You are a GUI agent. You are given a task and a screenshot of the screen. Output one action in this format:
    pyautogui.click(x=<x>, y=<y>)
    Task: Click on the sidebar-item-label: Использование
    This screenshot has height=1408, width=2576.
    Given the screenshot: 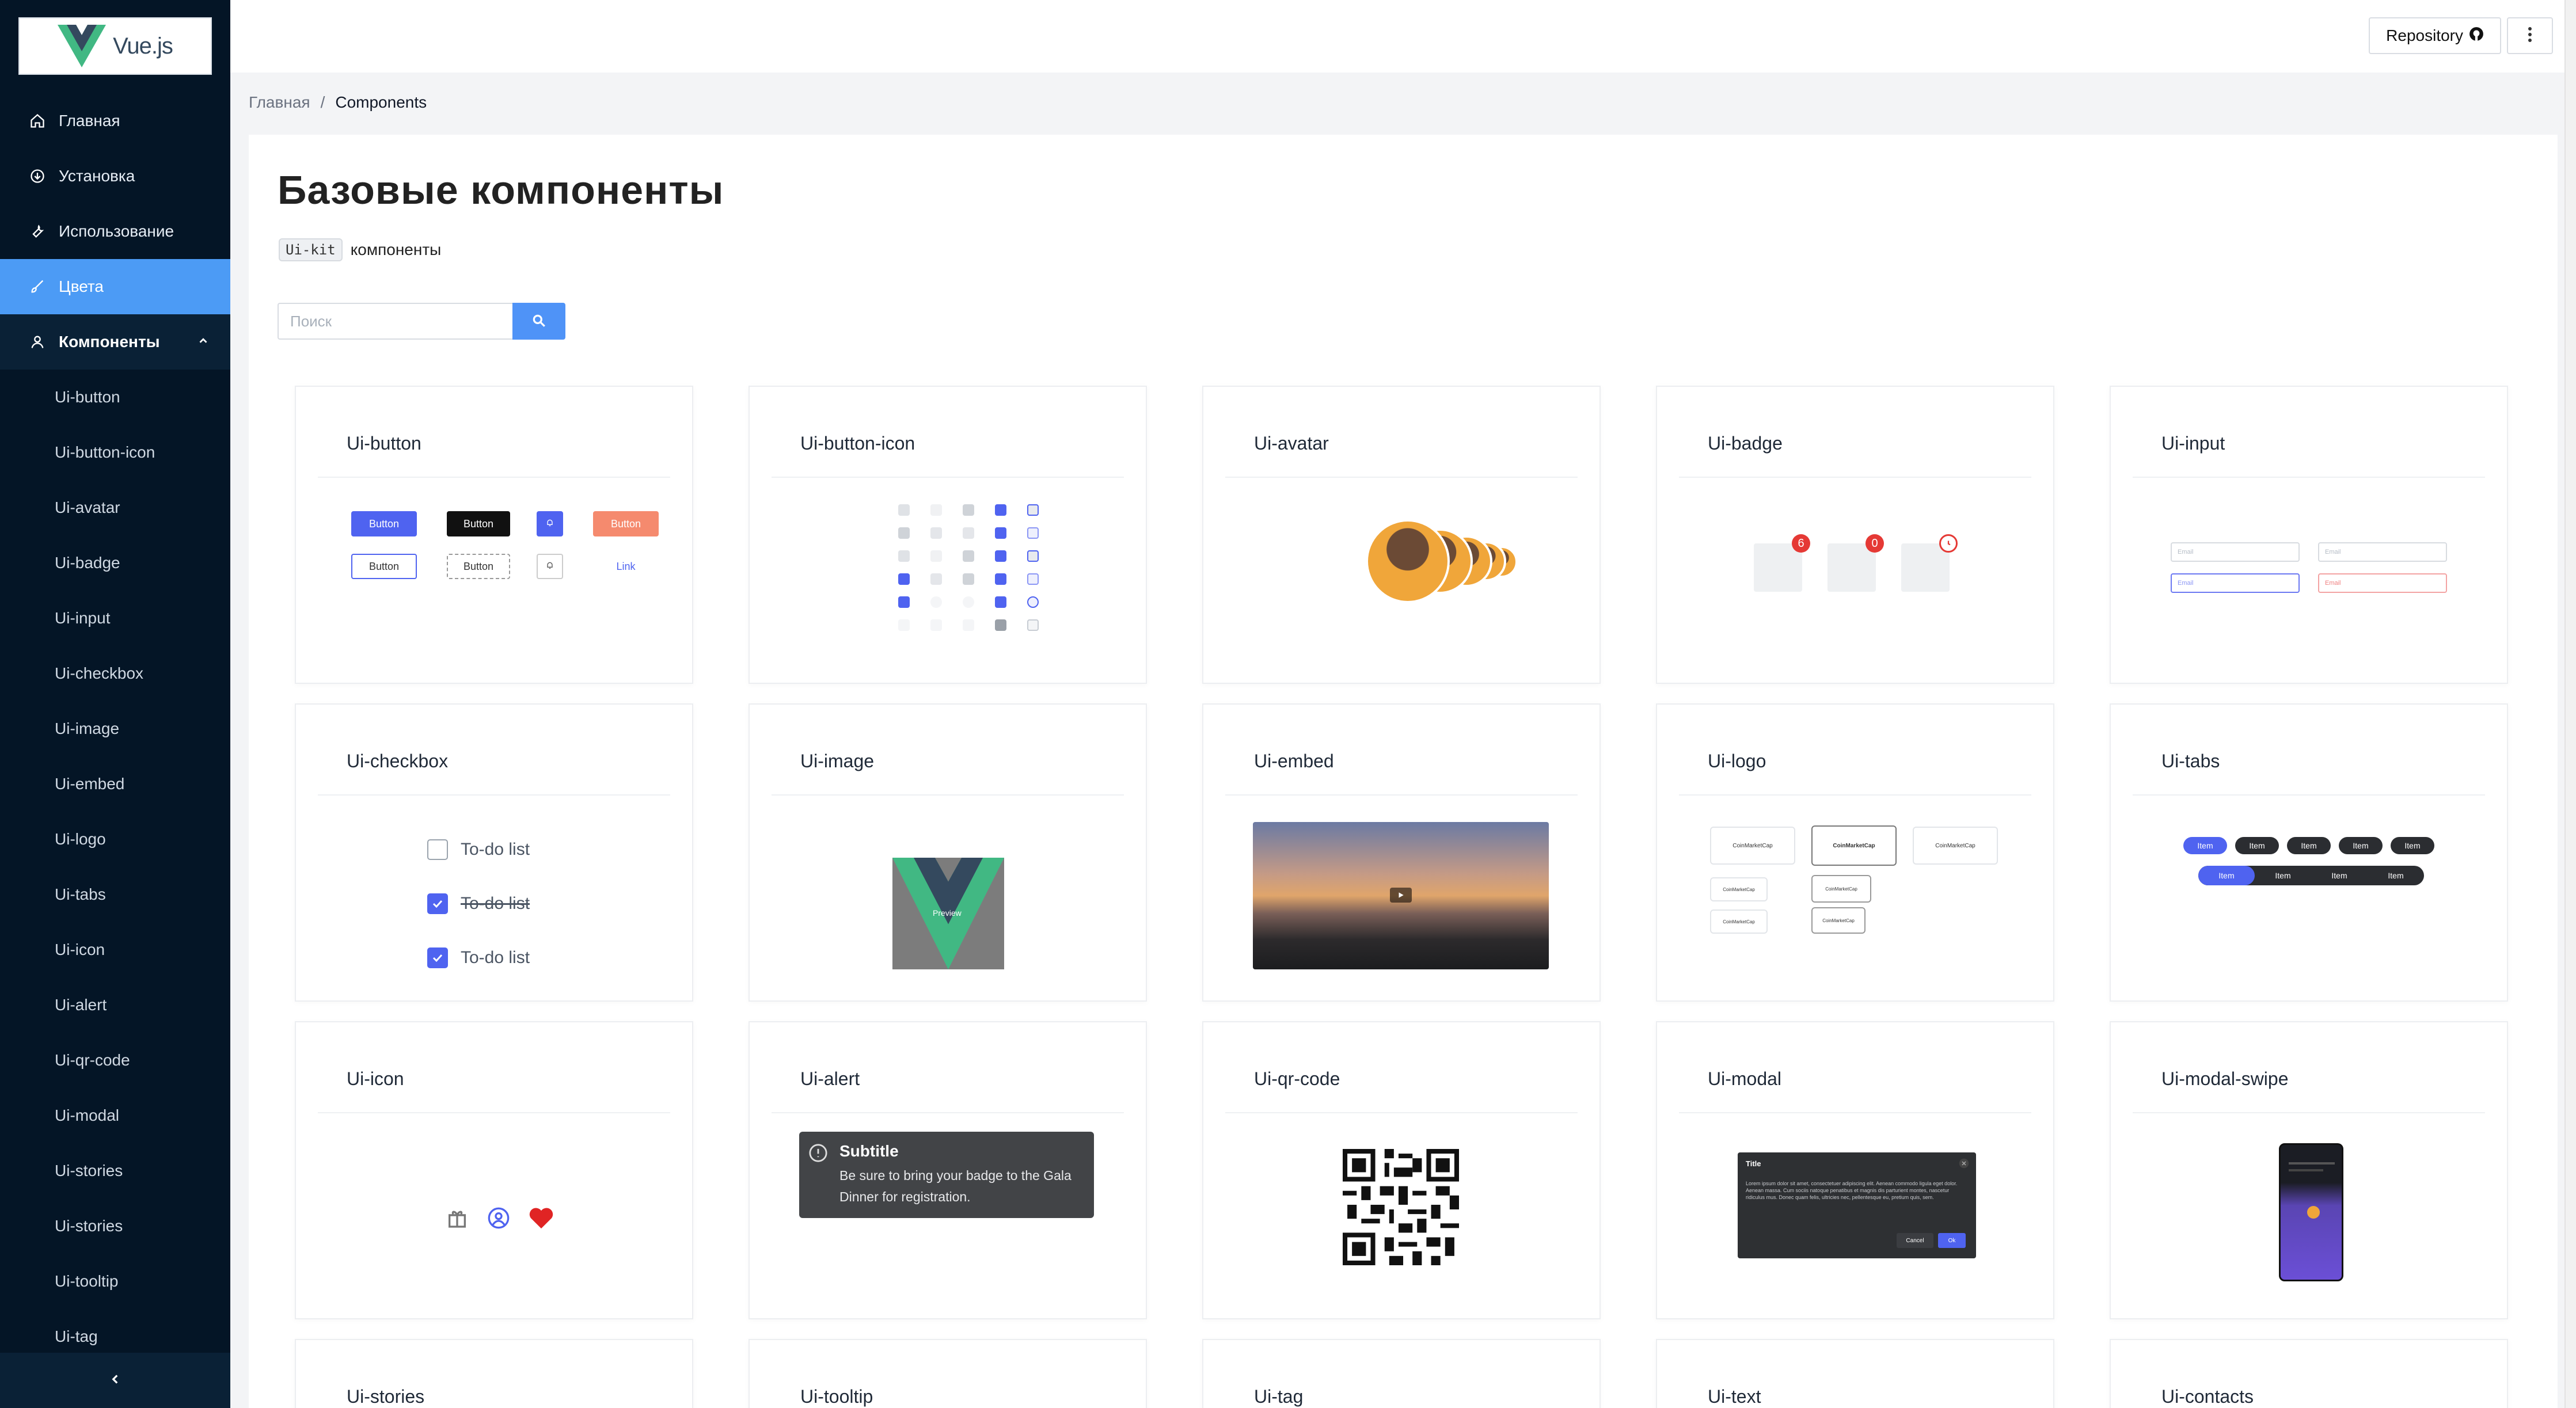 What is the action you would take?
    pyautogui.click(x=117, y=231)
    